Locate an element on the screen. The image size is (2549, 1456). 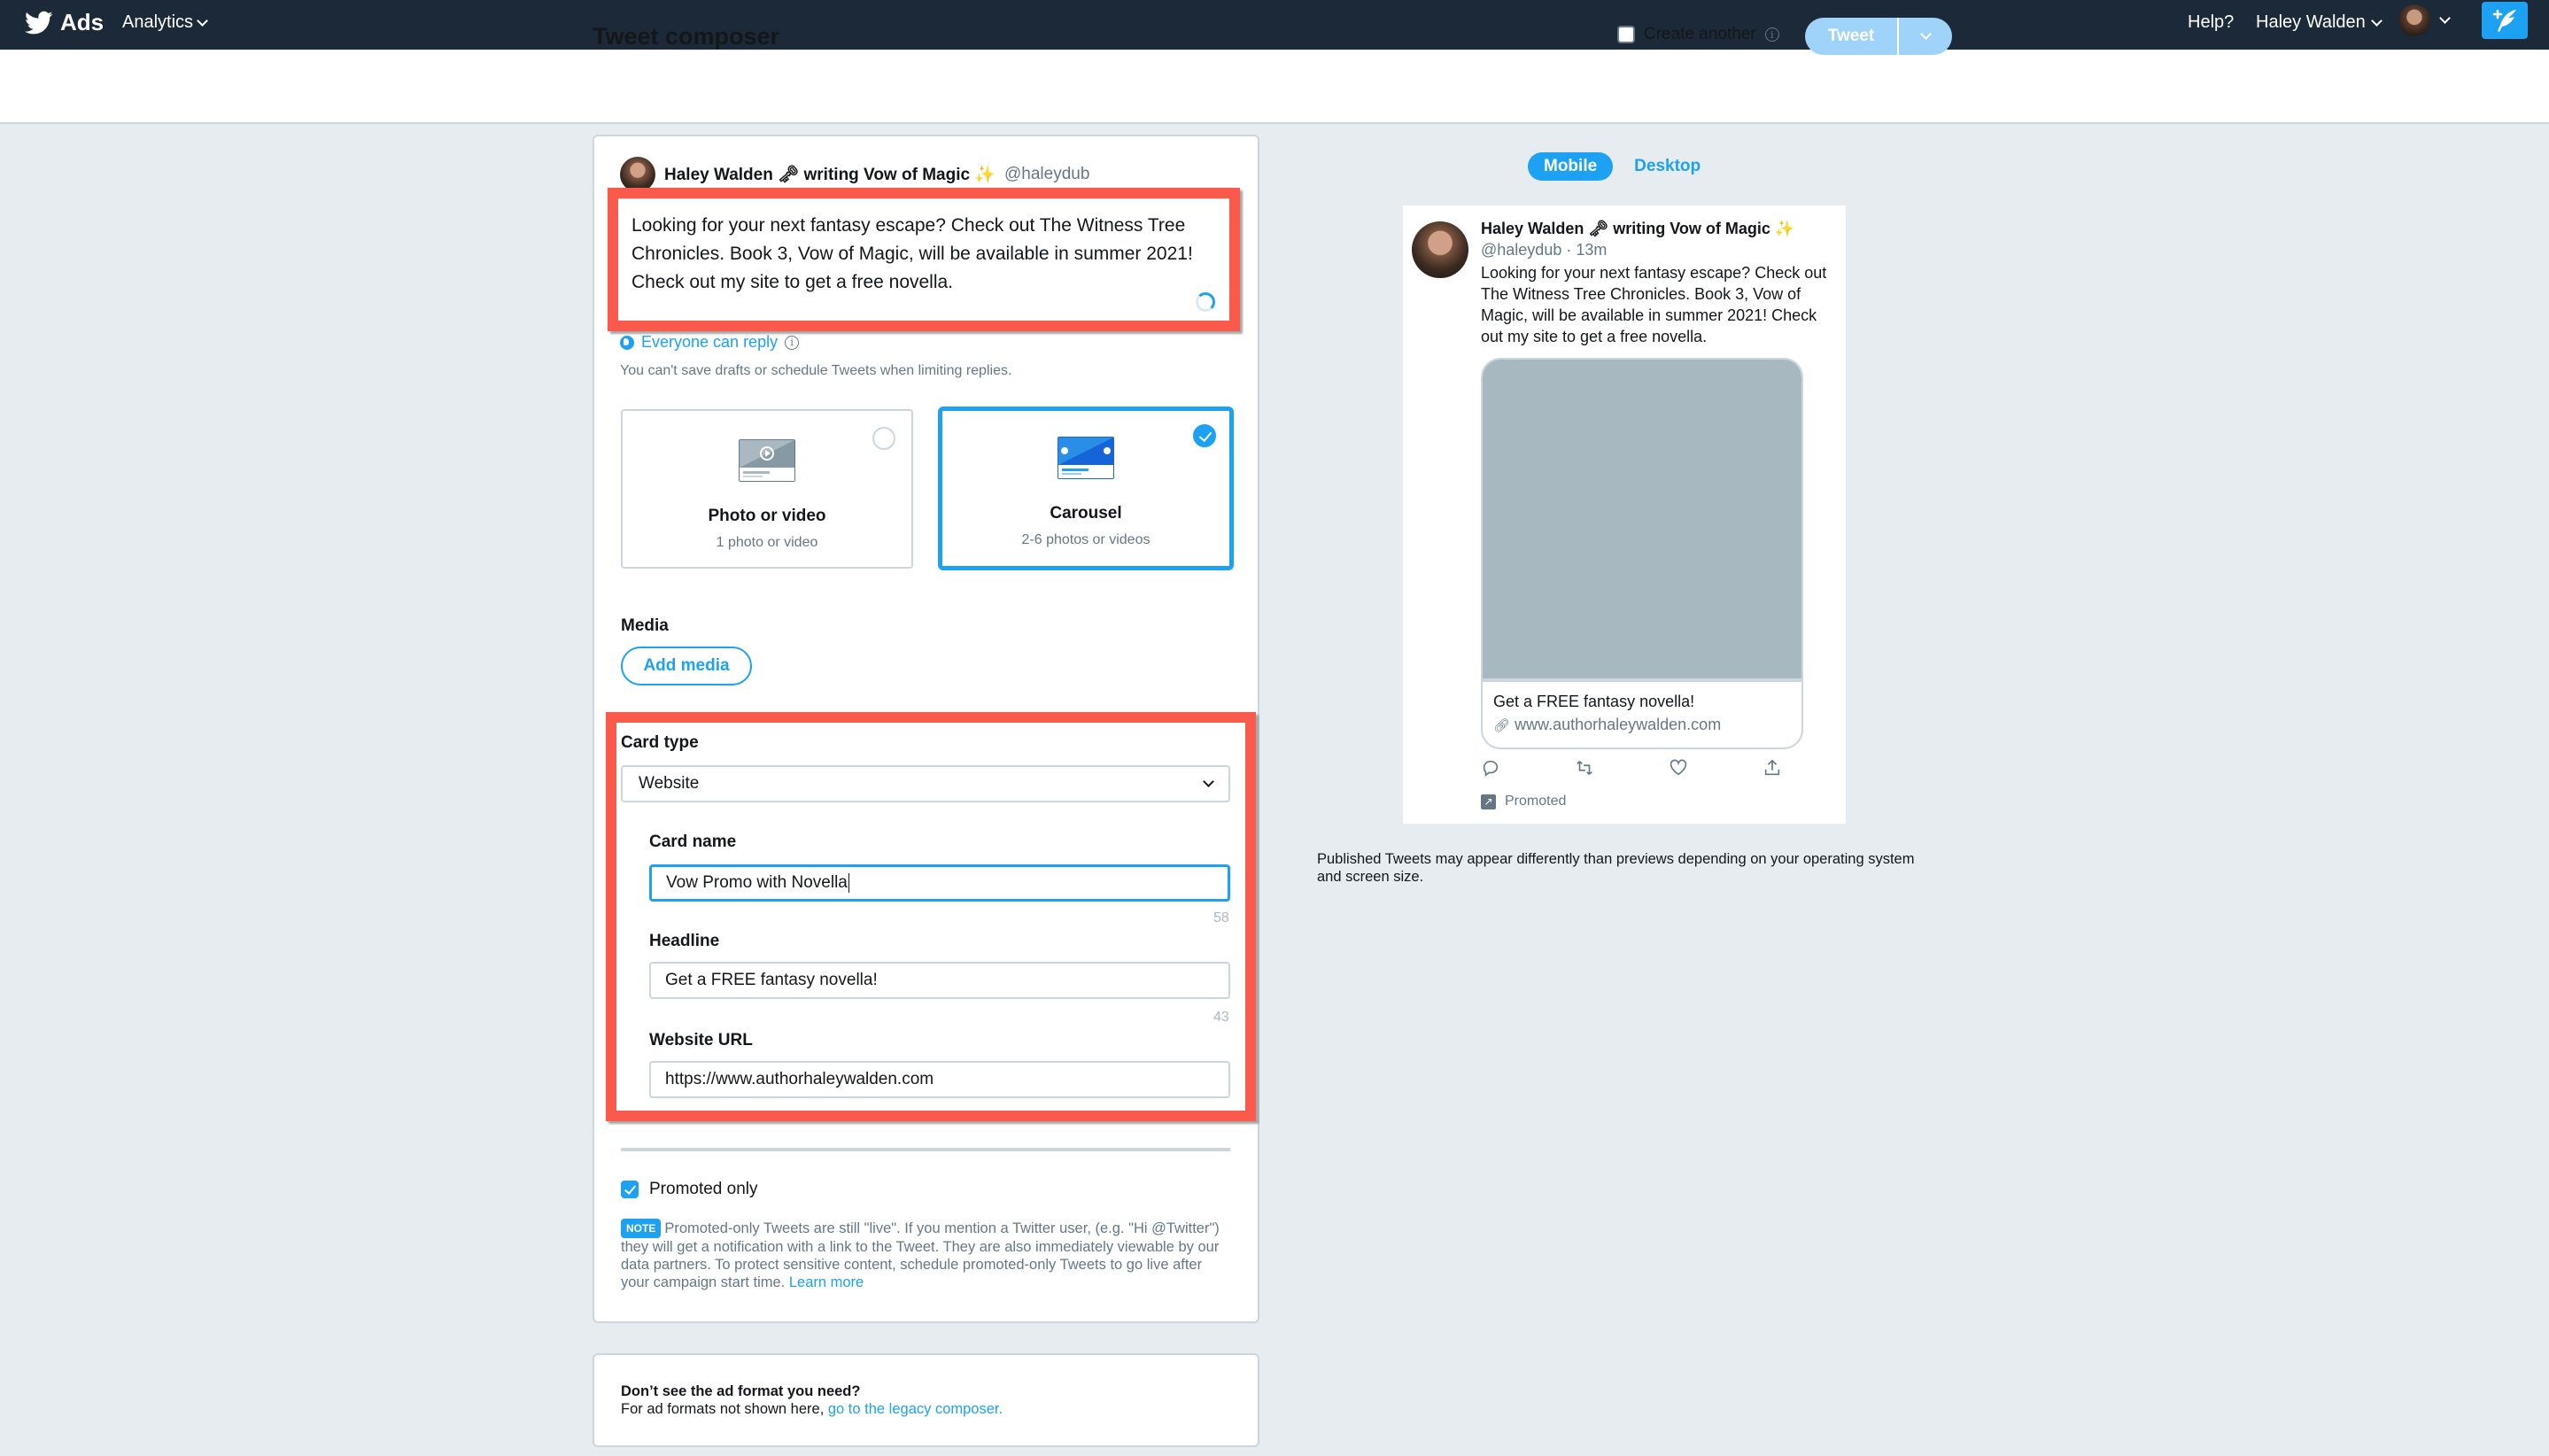
format-title: Carousel is located at coordinates (1086, 513).